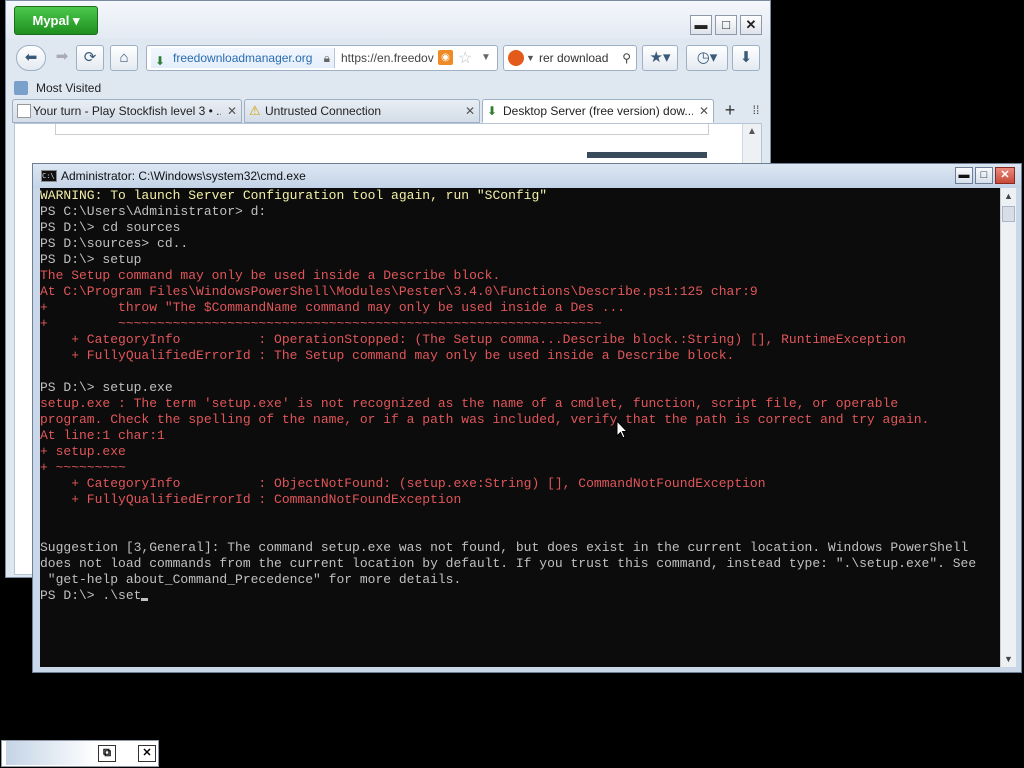 This screenshot has width=1024, height=768. I want to click on console-line: PS D:\sources> cd.., so click(114, 243).